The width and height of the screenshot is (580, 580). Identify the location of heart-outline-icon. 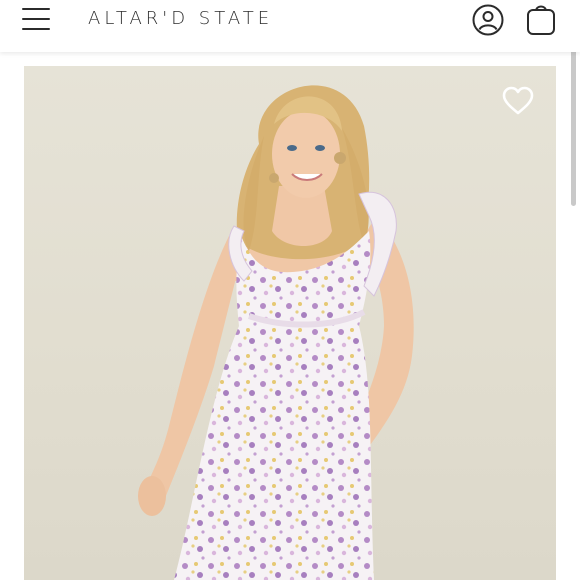
(518, 101).